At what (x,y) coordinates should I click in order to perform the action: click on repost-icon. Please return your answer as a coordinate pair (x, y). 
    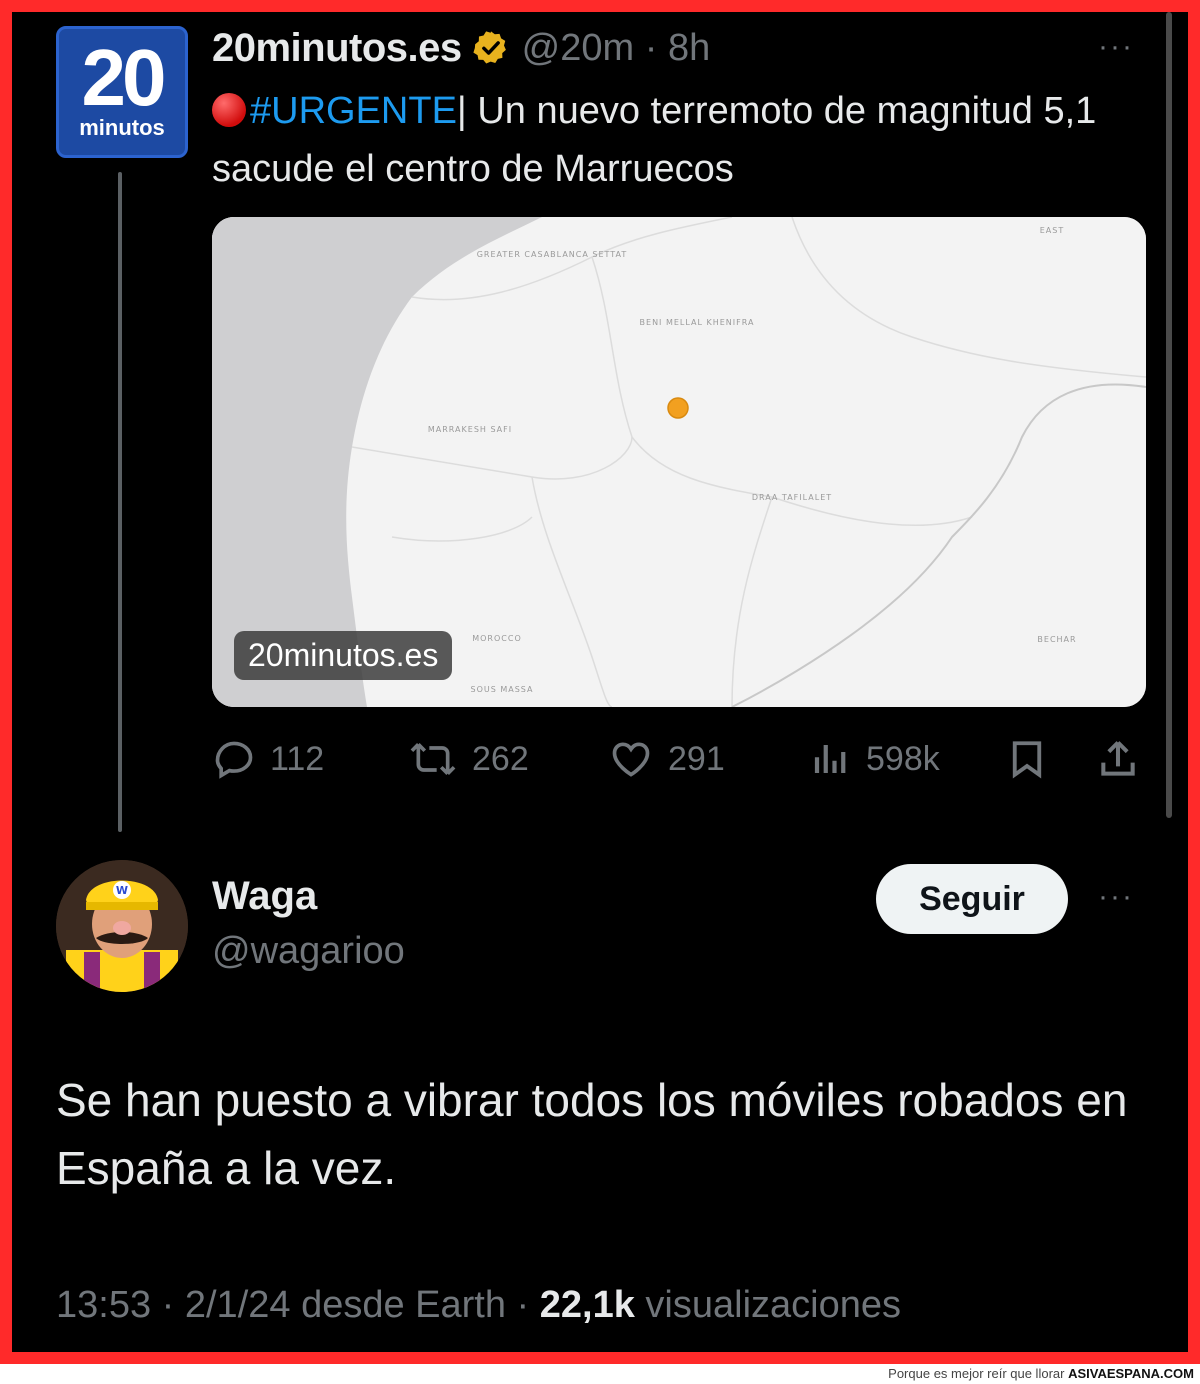
    Looking at the image, I should click on (433, 759).